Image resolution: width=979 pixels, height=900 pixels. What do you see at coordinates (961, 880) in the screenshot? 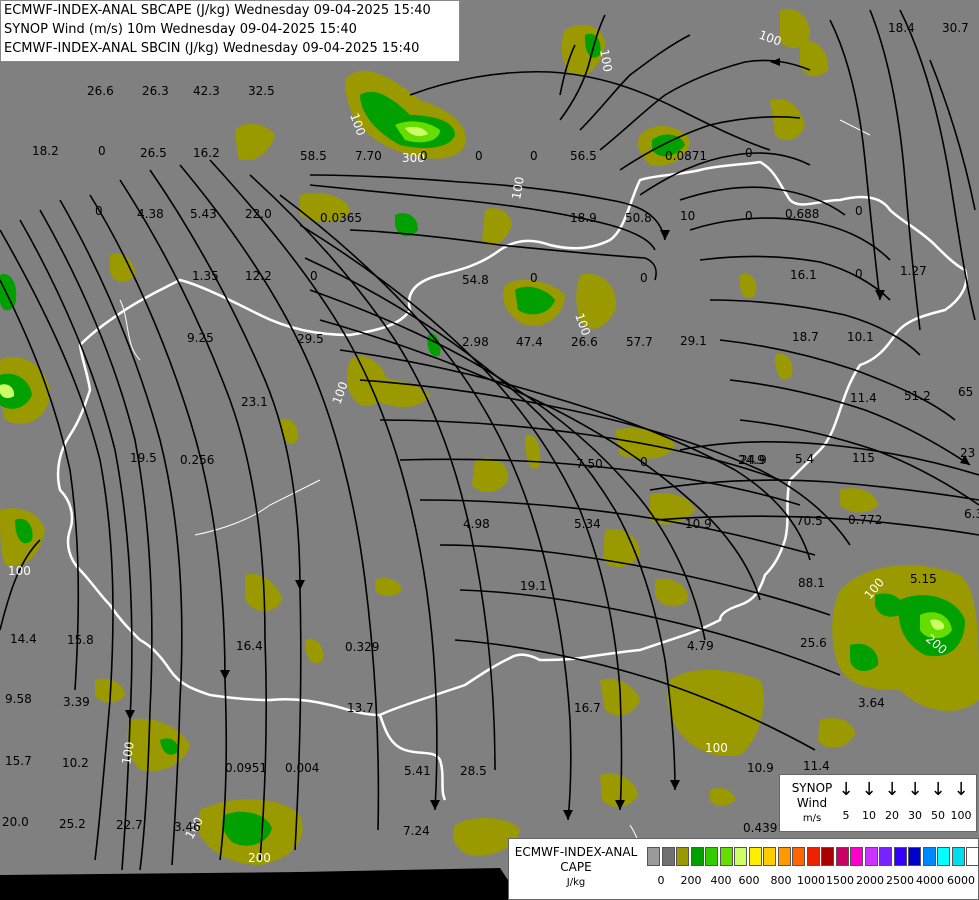
I see `cape-legend-tick: 6000` at bounding box center [961, 880].